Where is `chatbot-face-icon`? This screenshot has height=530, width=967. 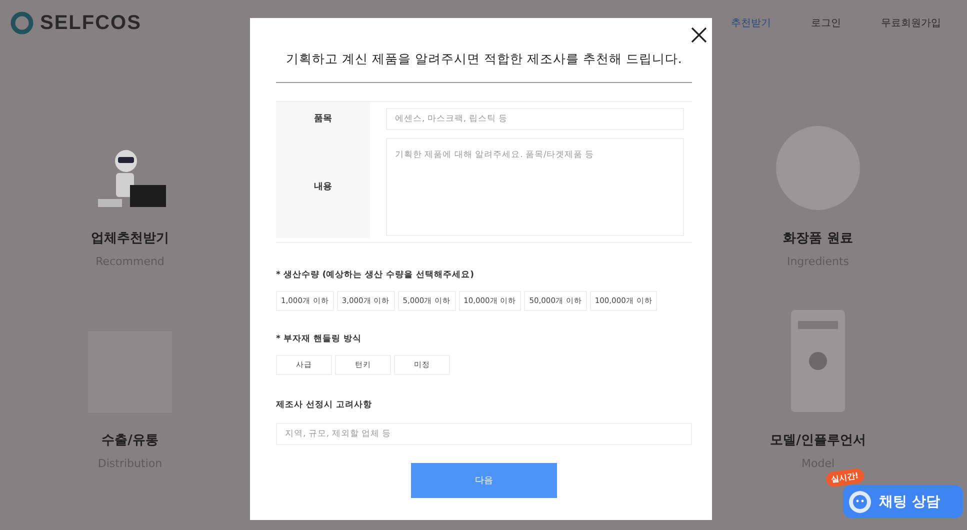 chatbot-face-icon is located at coordinates (860, 502).